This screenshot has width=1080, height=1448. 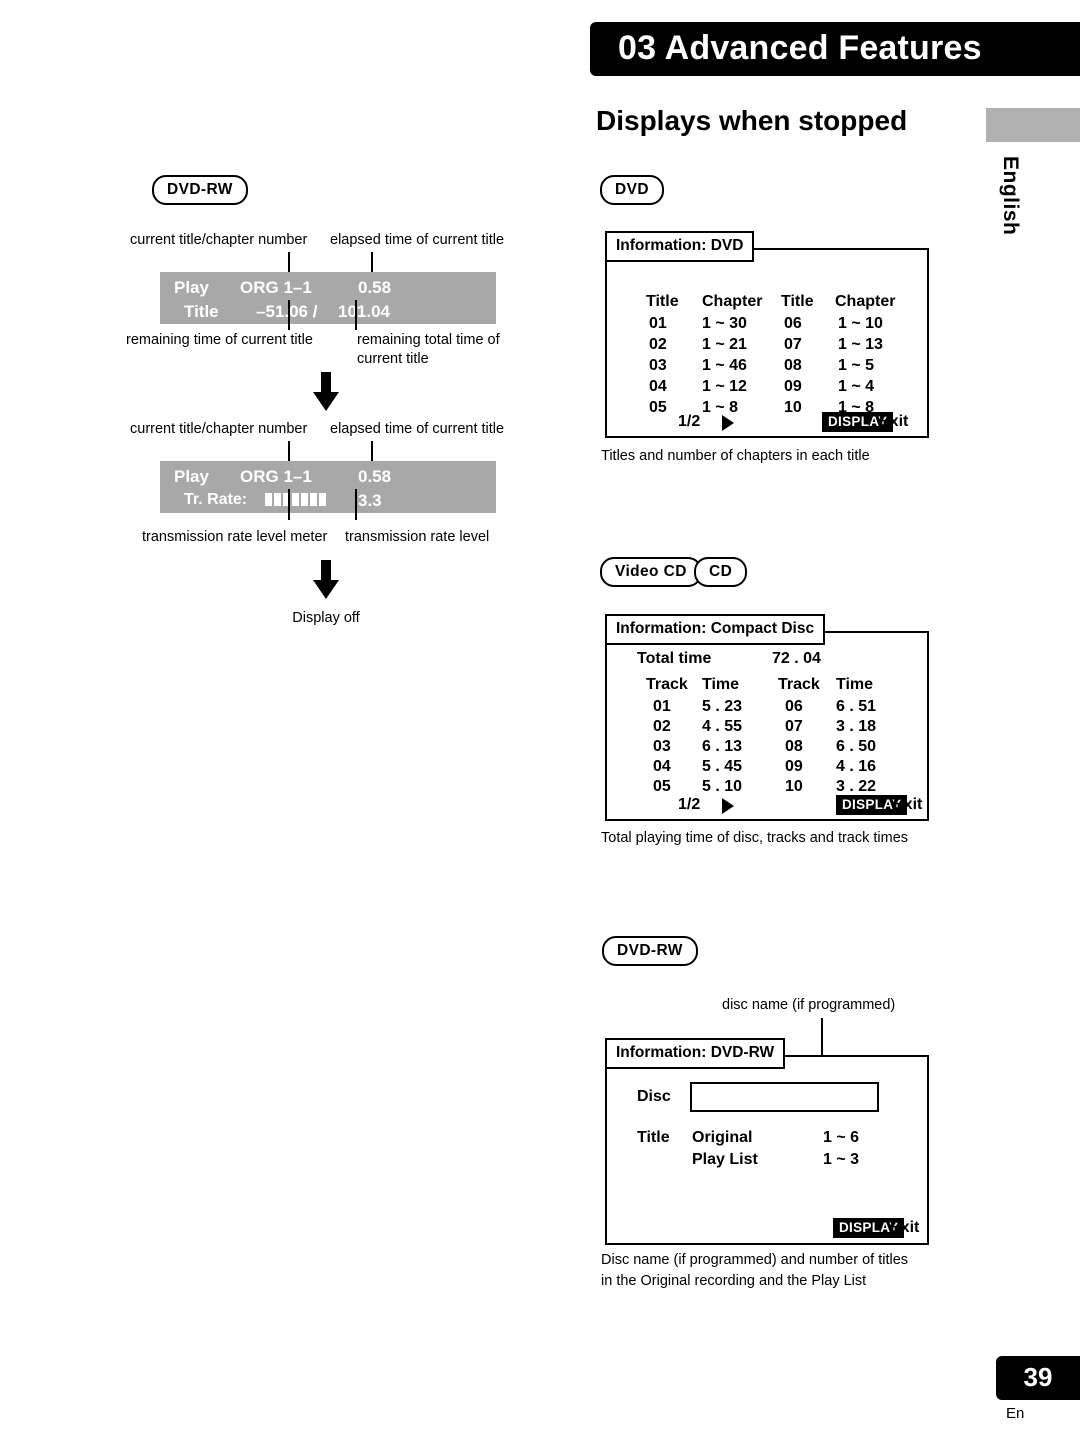 What do you see at coordinates (689, 804) in the screenshot?
I see `cd-page-indicator: 1/2` at bounding box center [689, 804].